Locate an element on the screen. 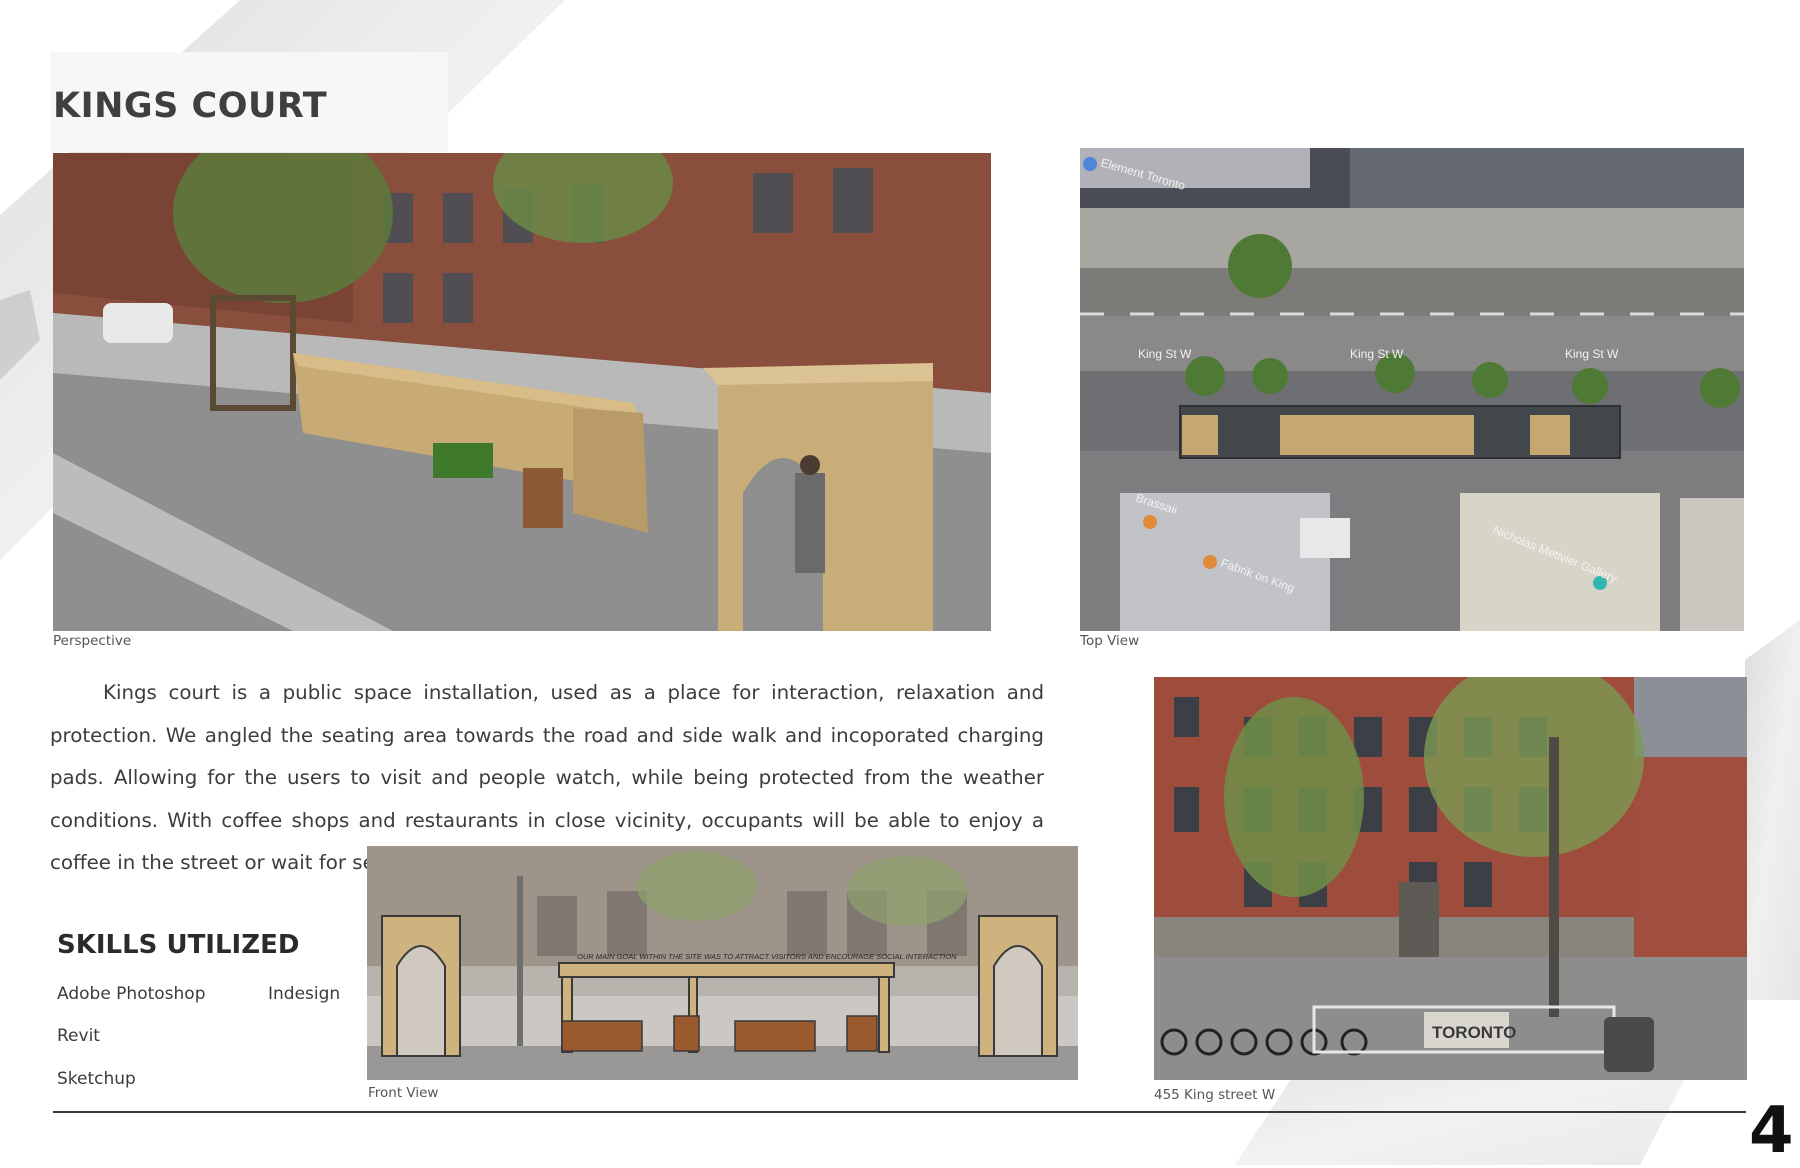  top-view-caption: Top View is located at coordinates (1110, 641).